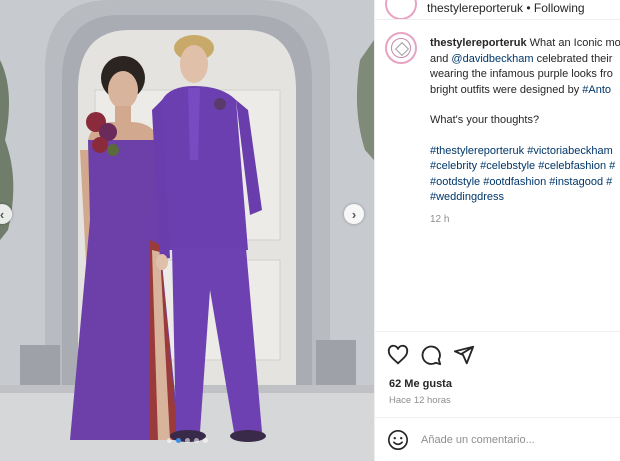  What do you see at coordinates (596, 90) in the screenshot?
I see `hashtag-link: #Anto` at bounding box center [596, 90].